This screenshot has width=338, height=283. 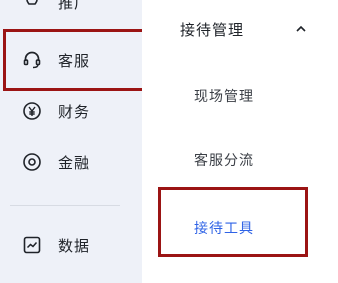 What do you see at coordinates (212, 29) in the screenshot?
I see `submenu-group-title: 接待管理` at bounding box center [212, 29].